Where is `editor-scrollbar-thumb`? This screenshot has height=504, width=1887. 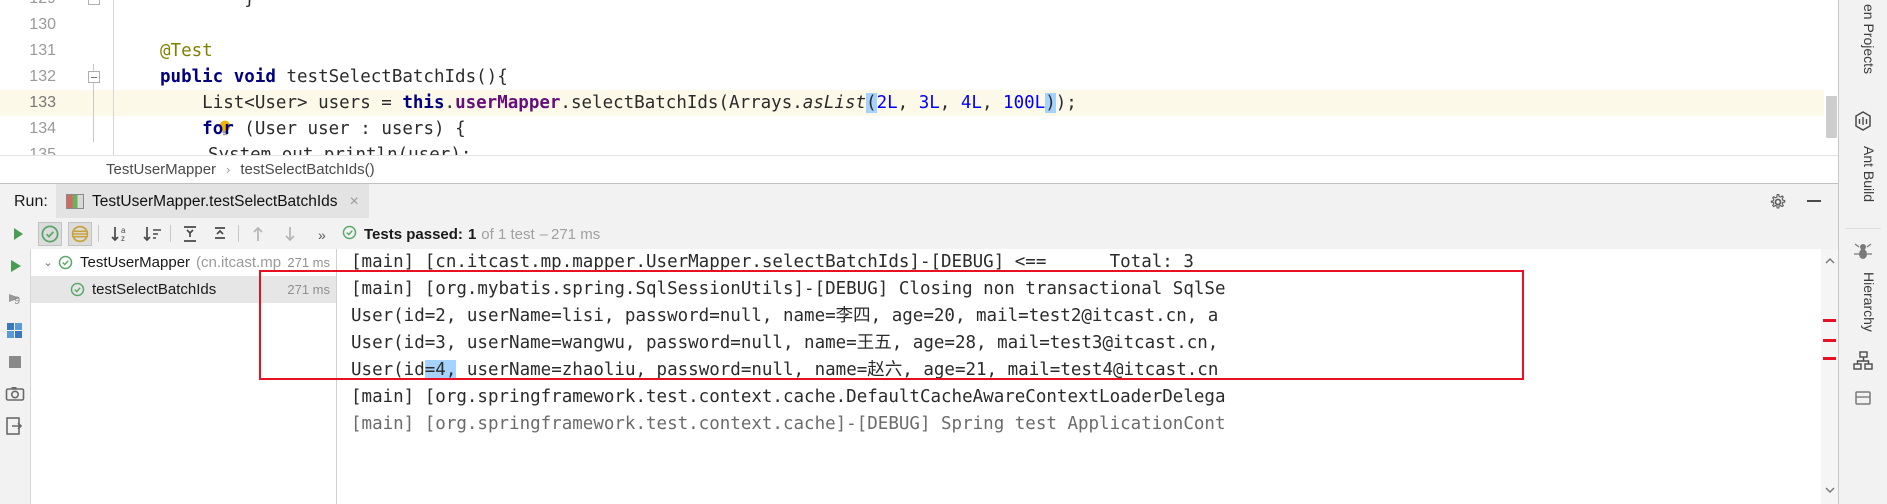 editor-scrollbar-thumb is located at coordinates (1831, 117).